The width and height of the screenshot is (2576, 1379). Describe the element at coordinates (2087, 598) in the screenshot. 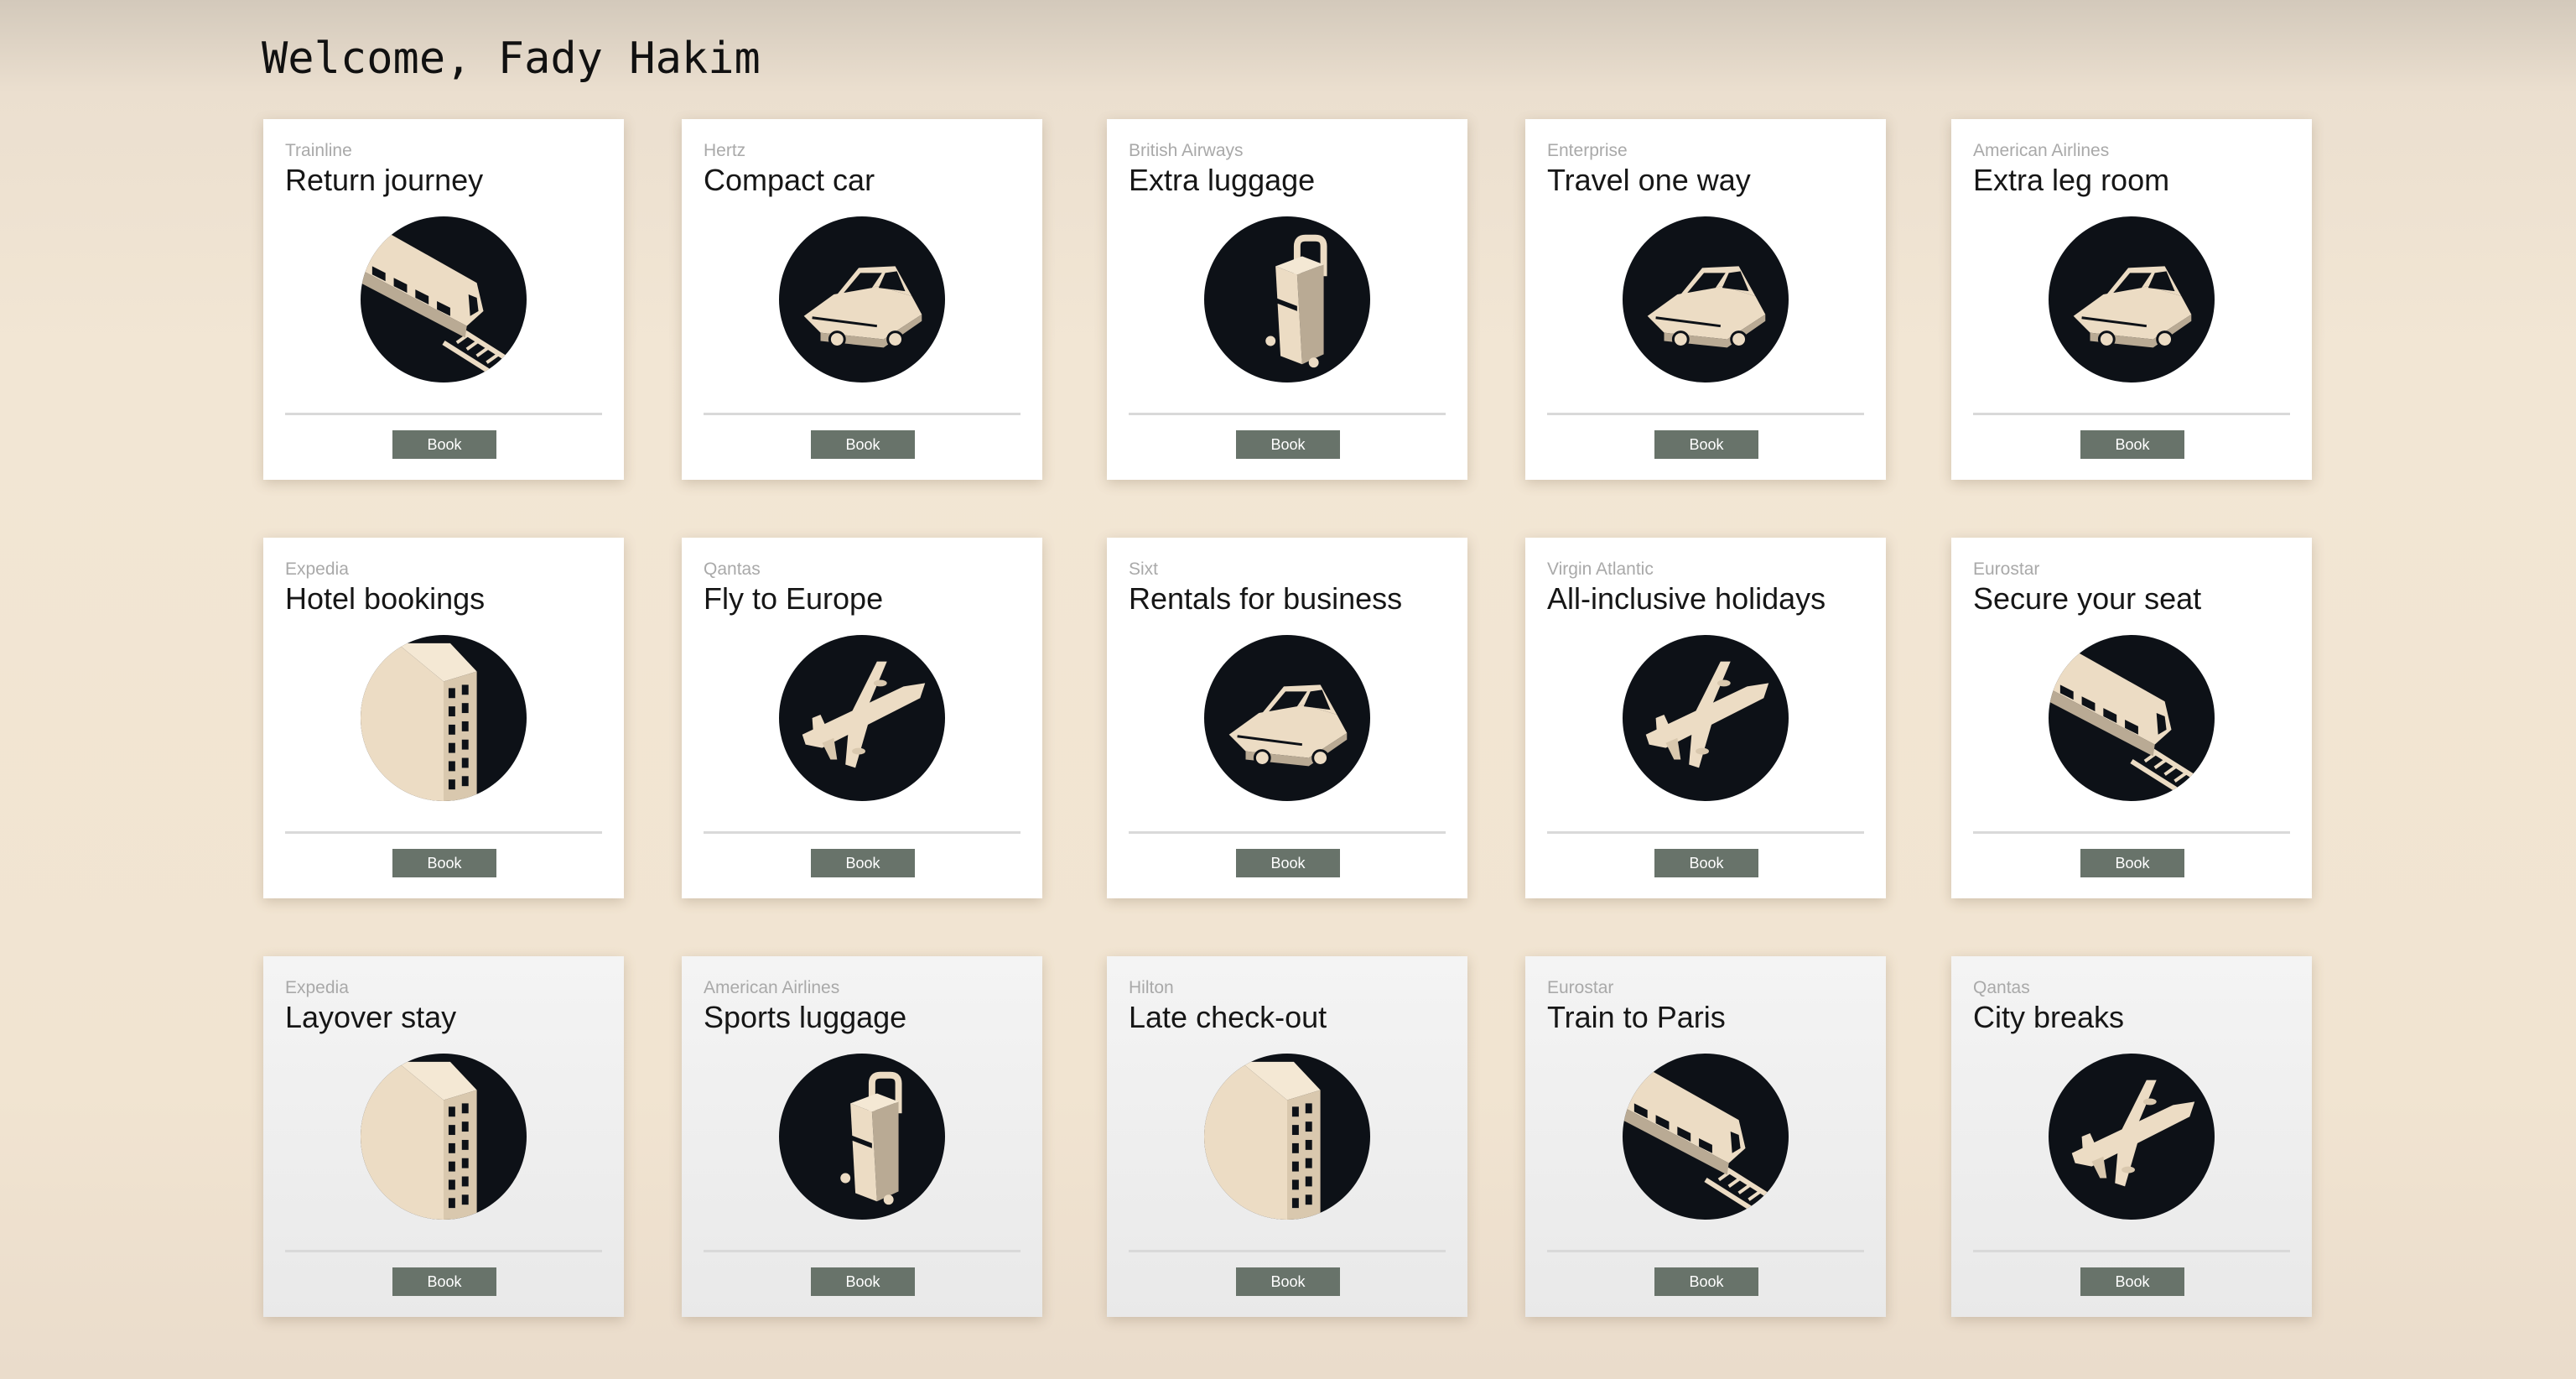

I see `card-title: Secure your seat` at that location.